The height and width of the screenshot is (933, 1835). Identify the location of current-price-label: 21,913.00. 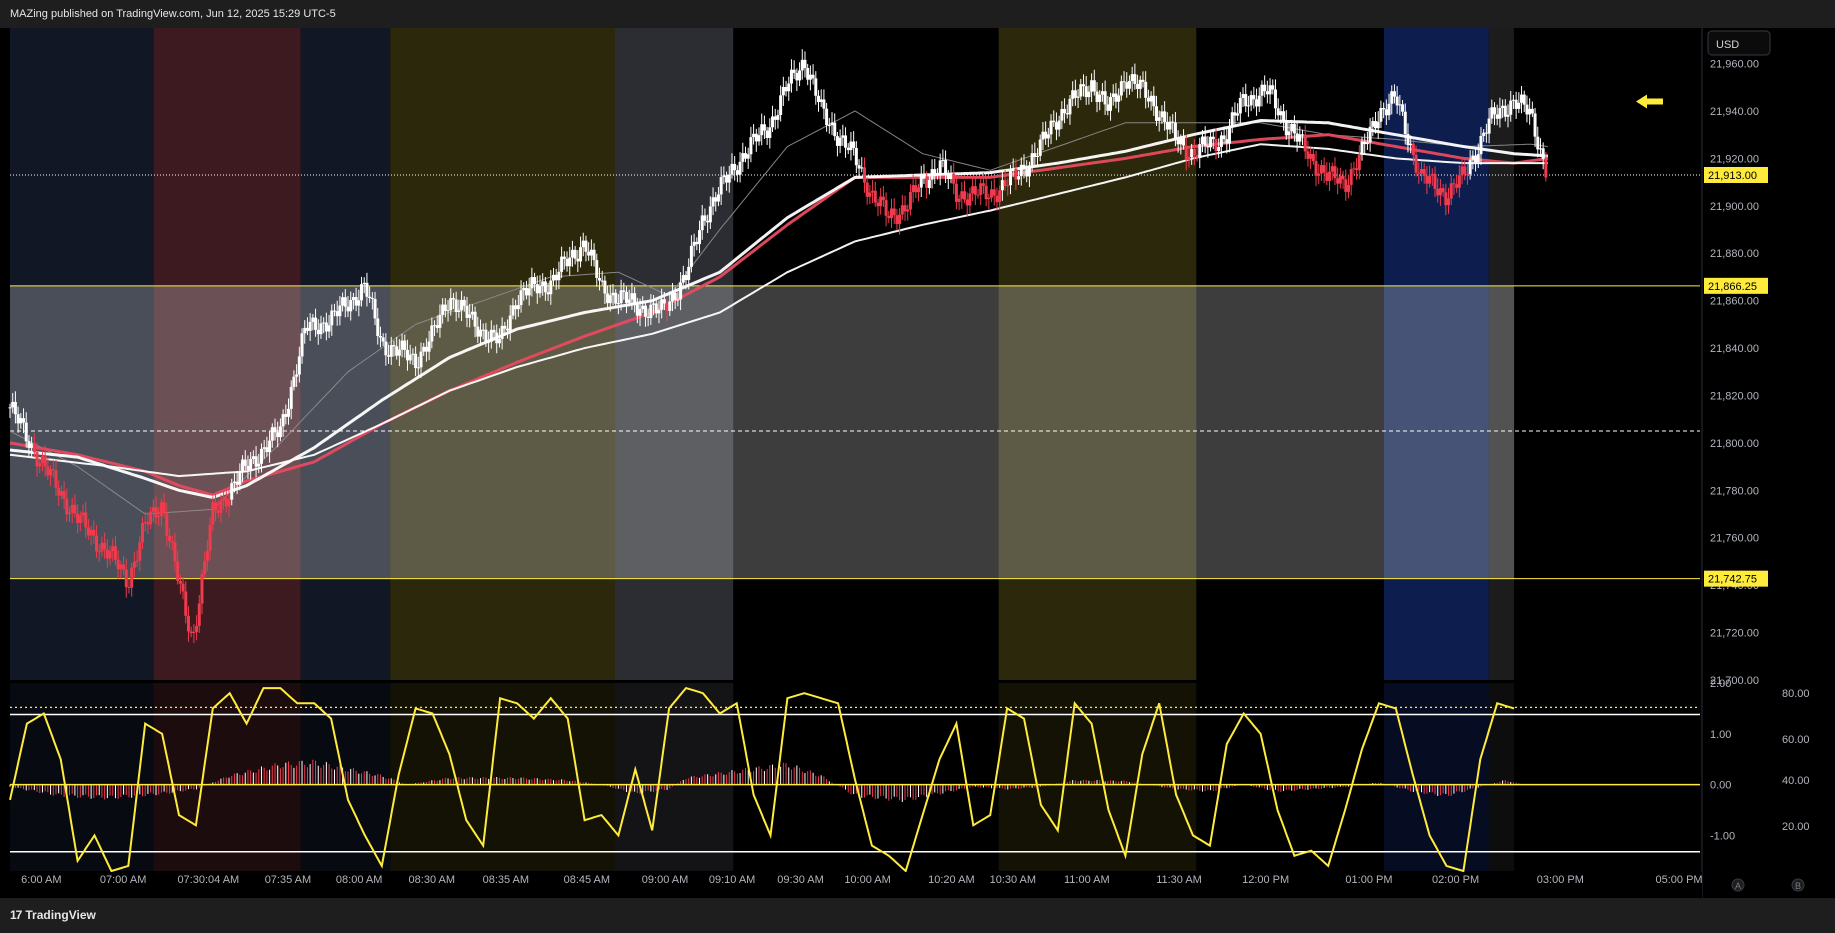
(1732, 176).